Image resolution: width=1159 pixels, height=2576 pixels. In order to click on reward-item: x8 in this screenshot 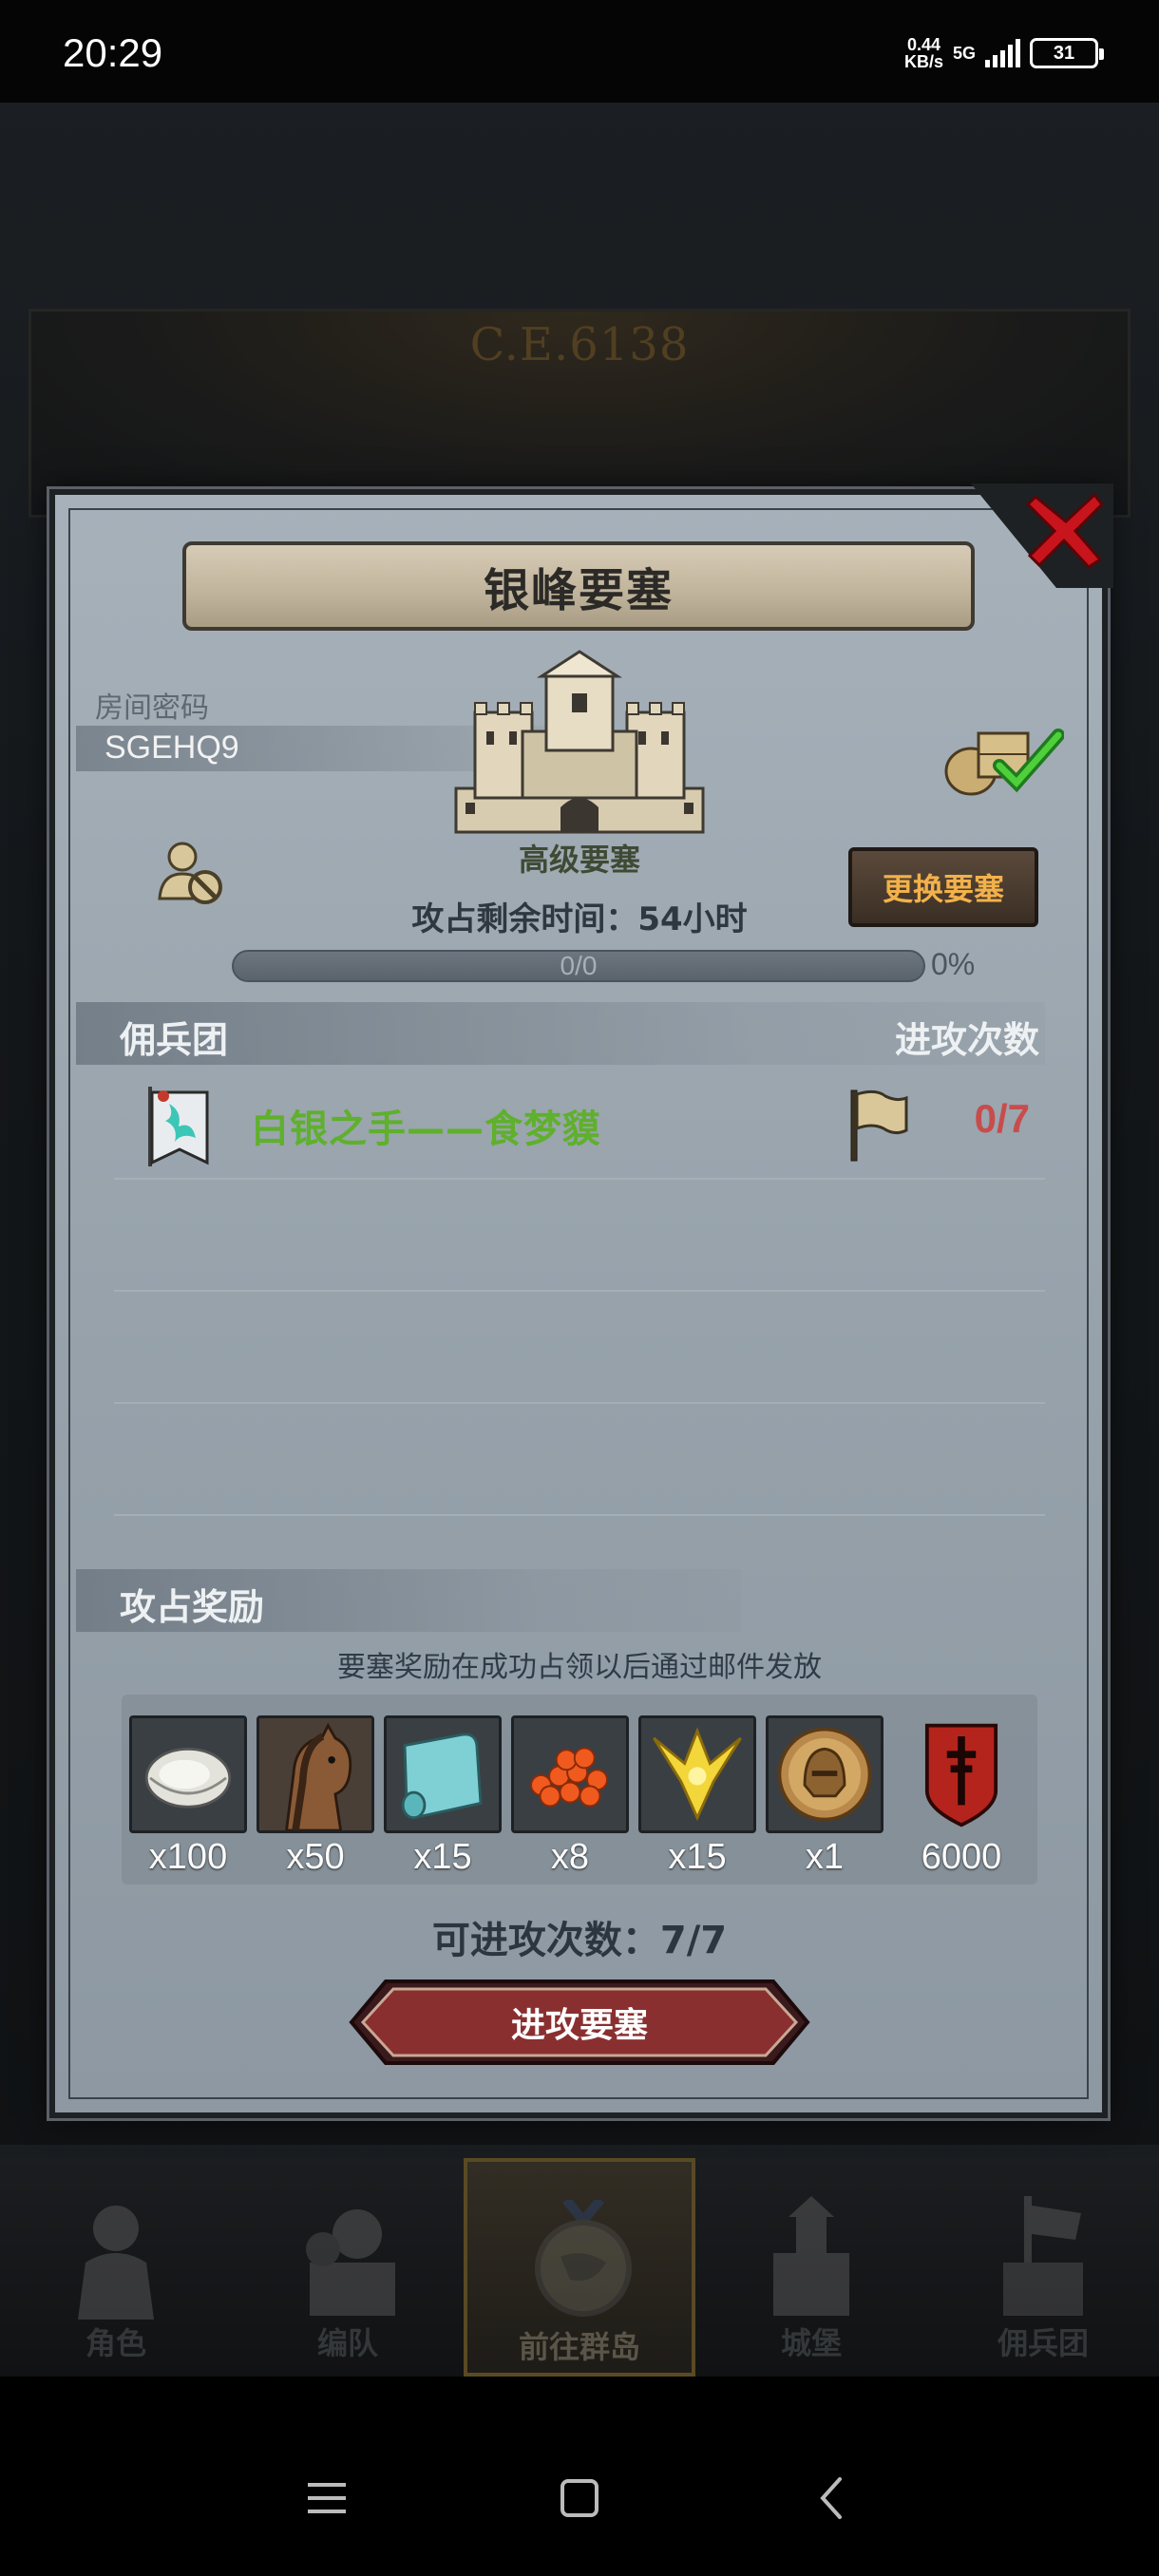, I will do `click(570, 1800)`.